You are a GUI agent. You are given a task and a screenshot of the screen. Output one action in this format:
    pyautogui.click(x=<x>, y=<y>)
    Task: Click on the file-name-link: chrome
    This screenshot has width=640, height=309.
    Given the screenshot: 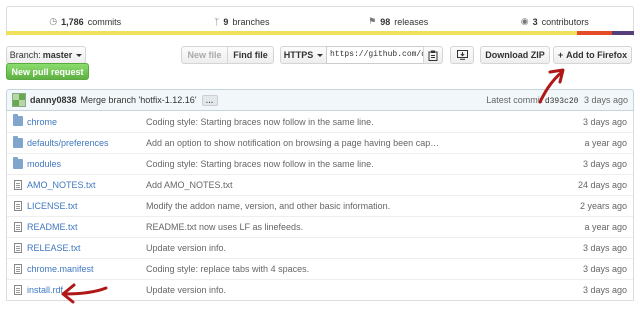 What is the action you would take?
    pyautogui.click(x=42, y=122)
    